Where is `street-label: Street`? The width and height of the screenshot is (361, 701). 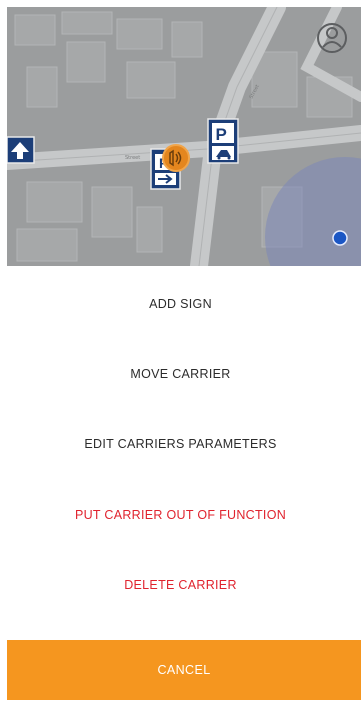
street-label: Street is located at coordinates (132, 158).